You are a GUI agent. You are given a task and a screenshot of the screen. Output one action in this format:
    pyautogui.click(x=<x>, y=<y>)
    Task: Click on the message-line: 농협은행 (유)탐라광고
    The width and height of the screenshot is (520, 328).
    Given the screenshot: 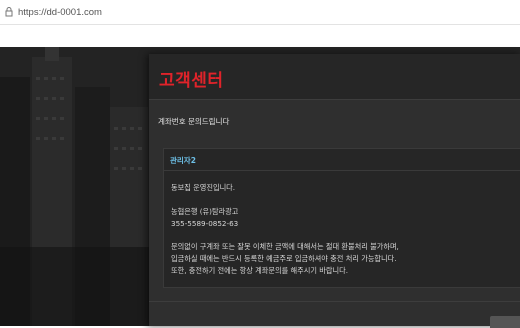 What is the action you would take?
    pyautogui.click(x=205, y=211)
    